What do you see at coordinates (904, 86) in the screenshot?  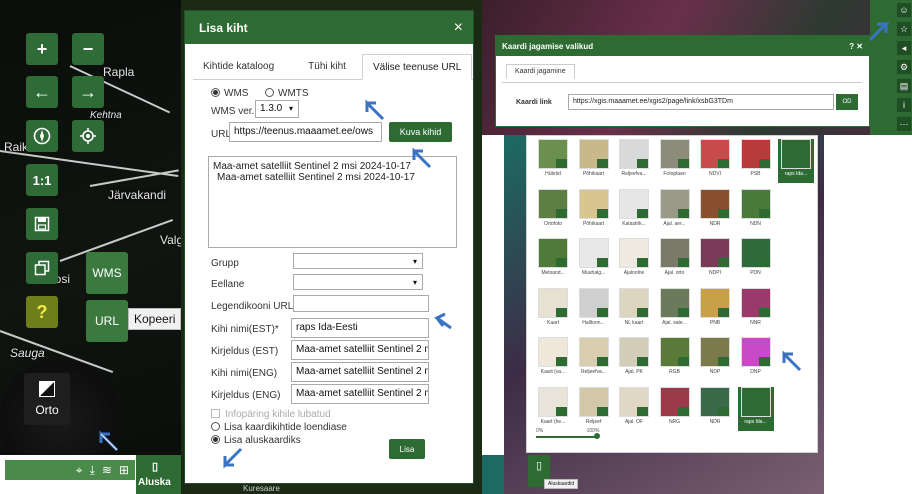 I see `comment-icon: ▤` at bounding box center [904, 86].